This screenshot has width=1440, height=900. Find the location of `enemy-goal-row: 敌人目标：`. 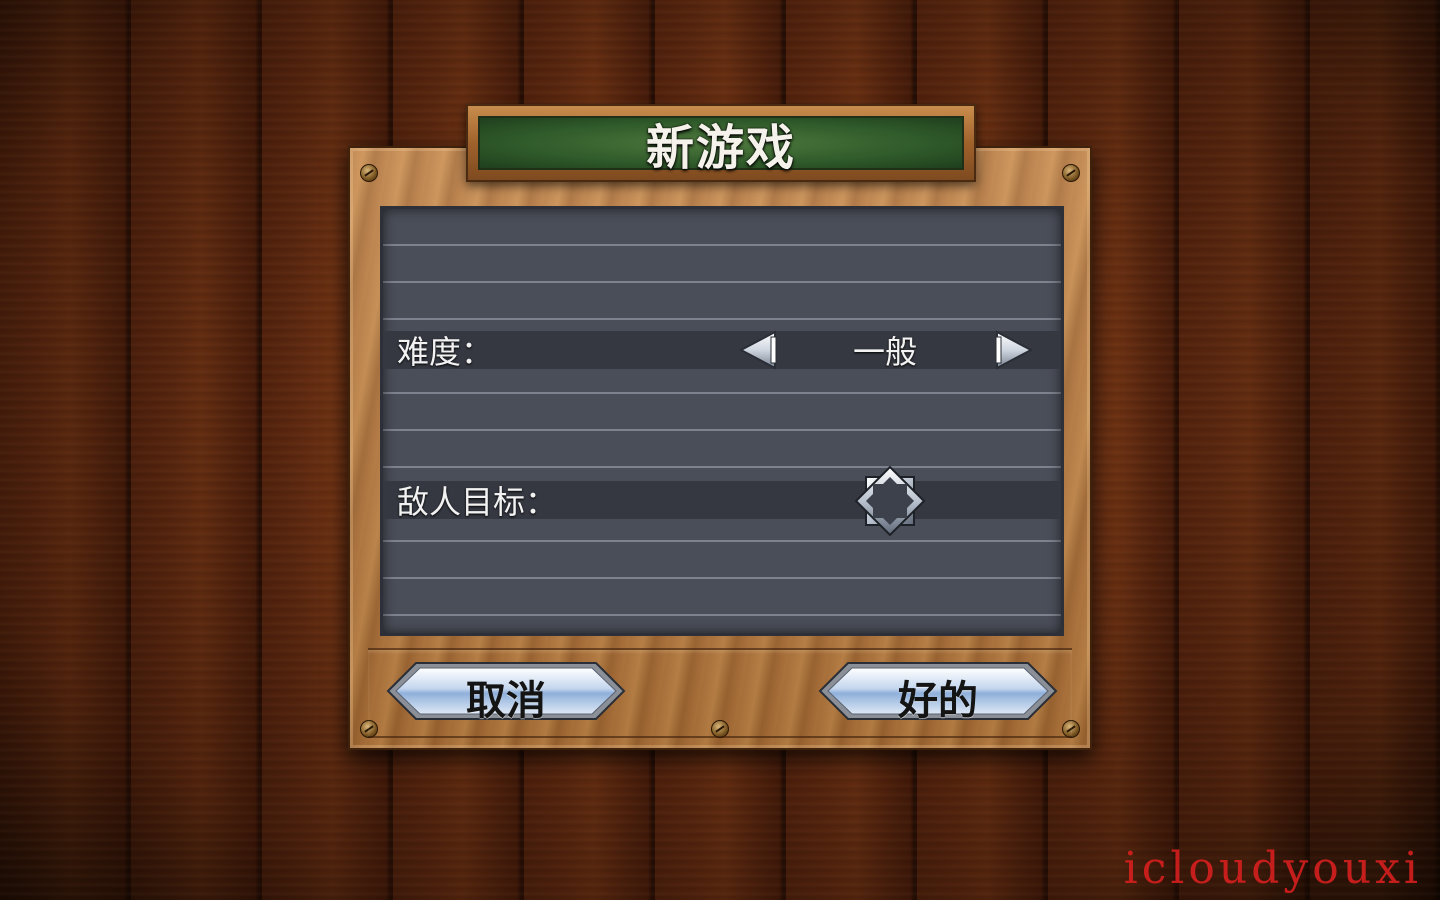

enemy-goal-row: 敌人目标： is located at coordinates (722, 501).